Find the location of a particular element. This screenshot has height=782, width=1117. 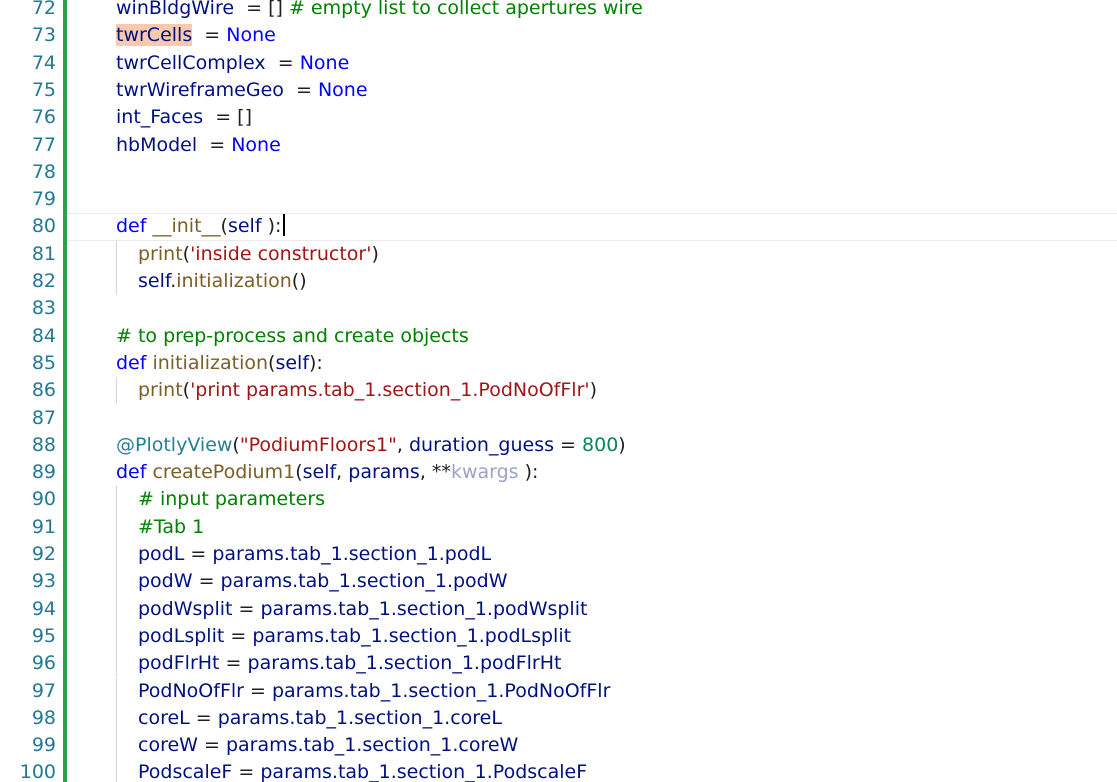

code-token: ) is located at coordinates (593, 390).